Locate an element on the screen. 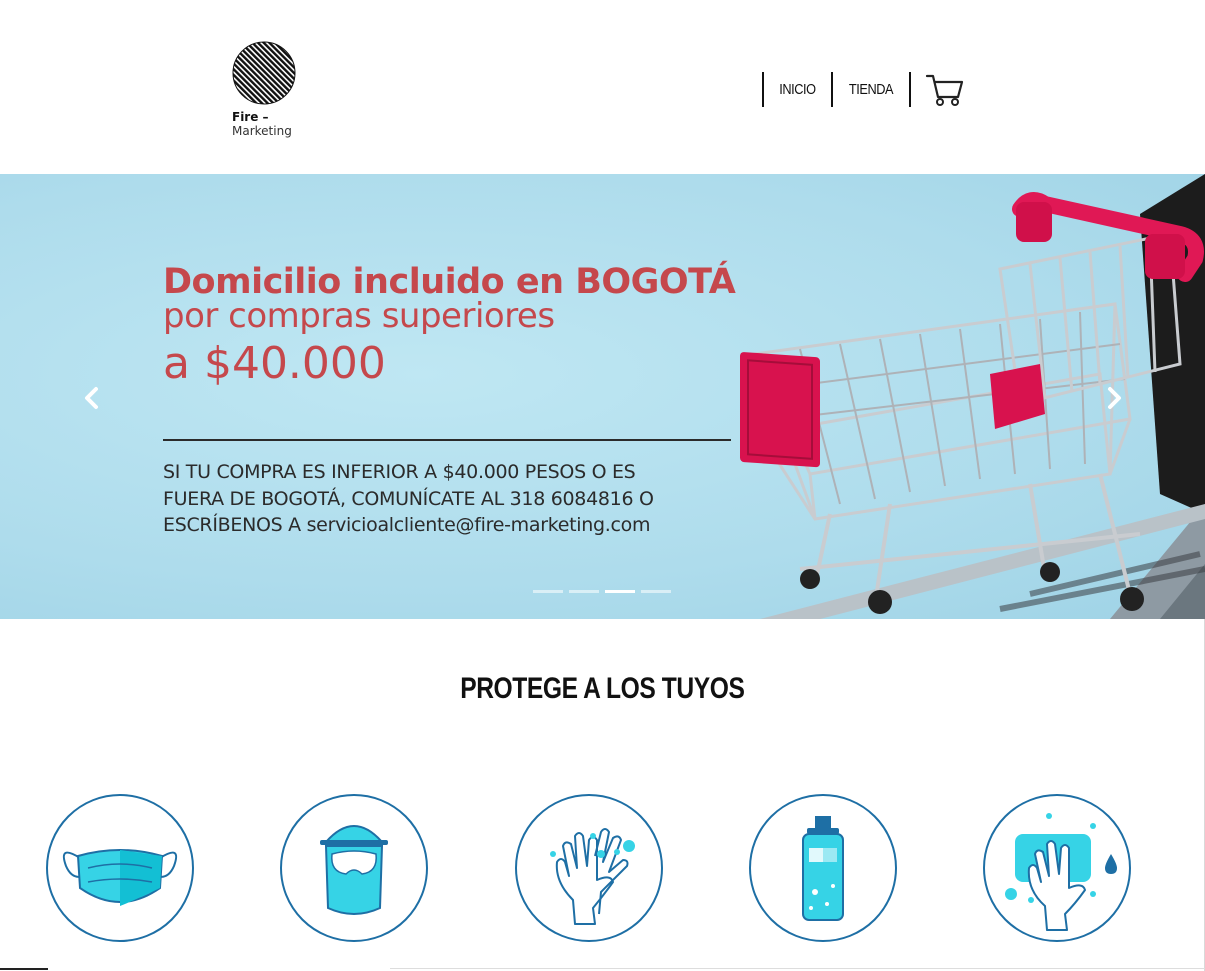  hand-wipe-icon is located at coordinates (1061, 872).